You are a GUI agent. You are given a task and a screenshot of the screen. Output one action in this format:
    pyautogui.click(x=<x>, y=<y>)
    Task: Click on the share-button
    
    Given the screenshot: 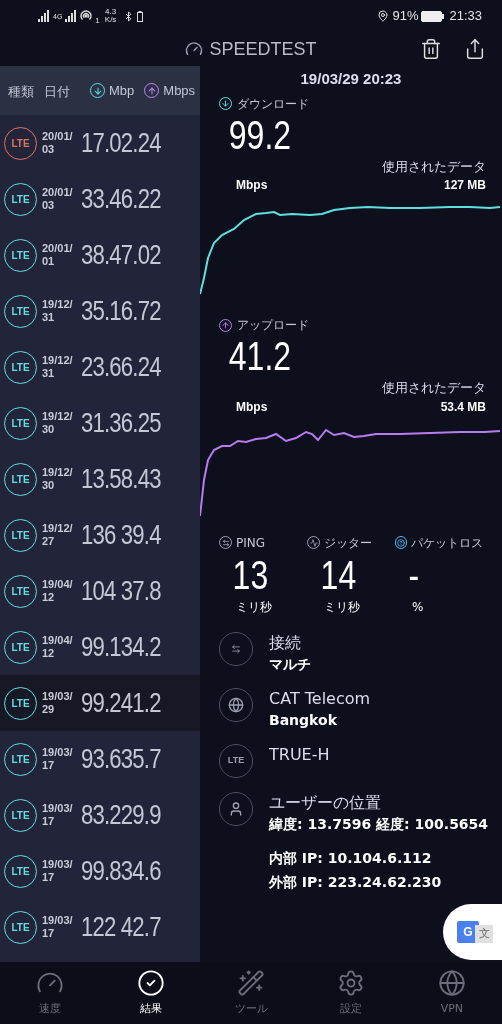 What is the action you would take?
    pyautogui.click(x=475, y=49)
    